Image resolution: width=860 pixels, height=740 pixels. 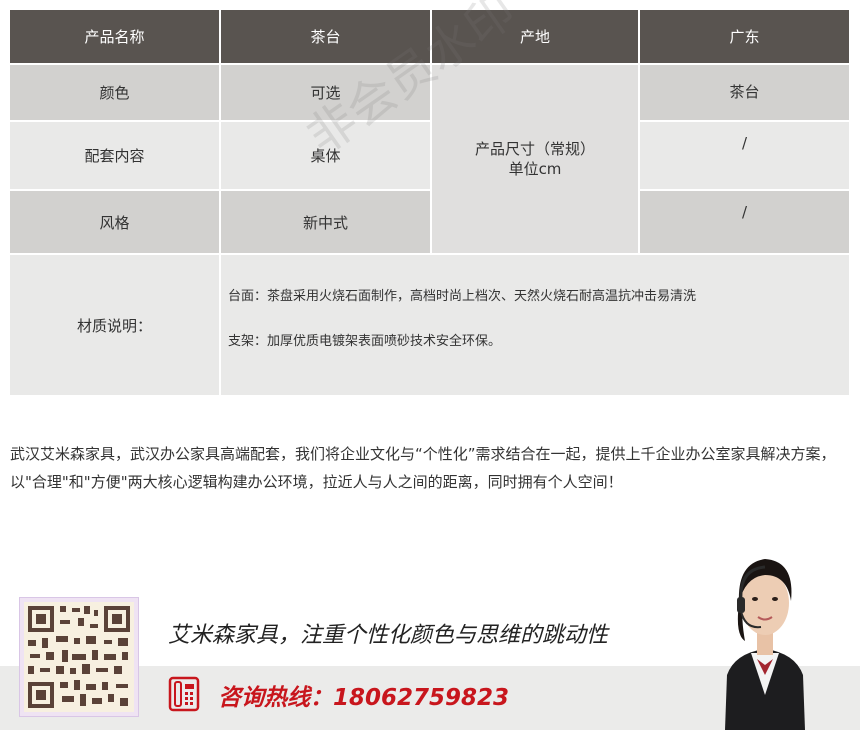 What do you see at coordinates (535, 169) in the screenshot?
I see `size-label-line2: 单位cm` at bounding box center [535, 169].